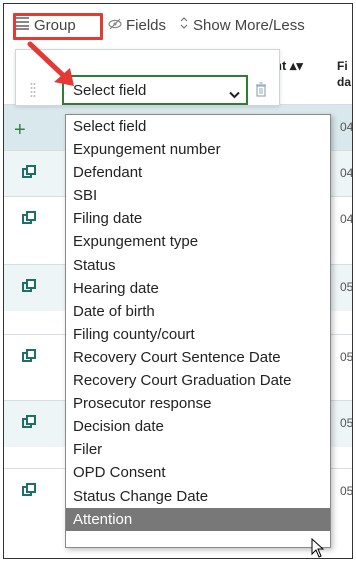  Describe the element at coordinates (186, 25) in the screenshot. I see `expand-collapse-icon` at that location.